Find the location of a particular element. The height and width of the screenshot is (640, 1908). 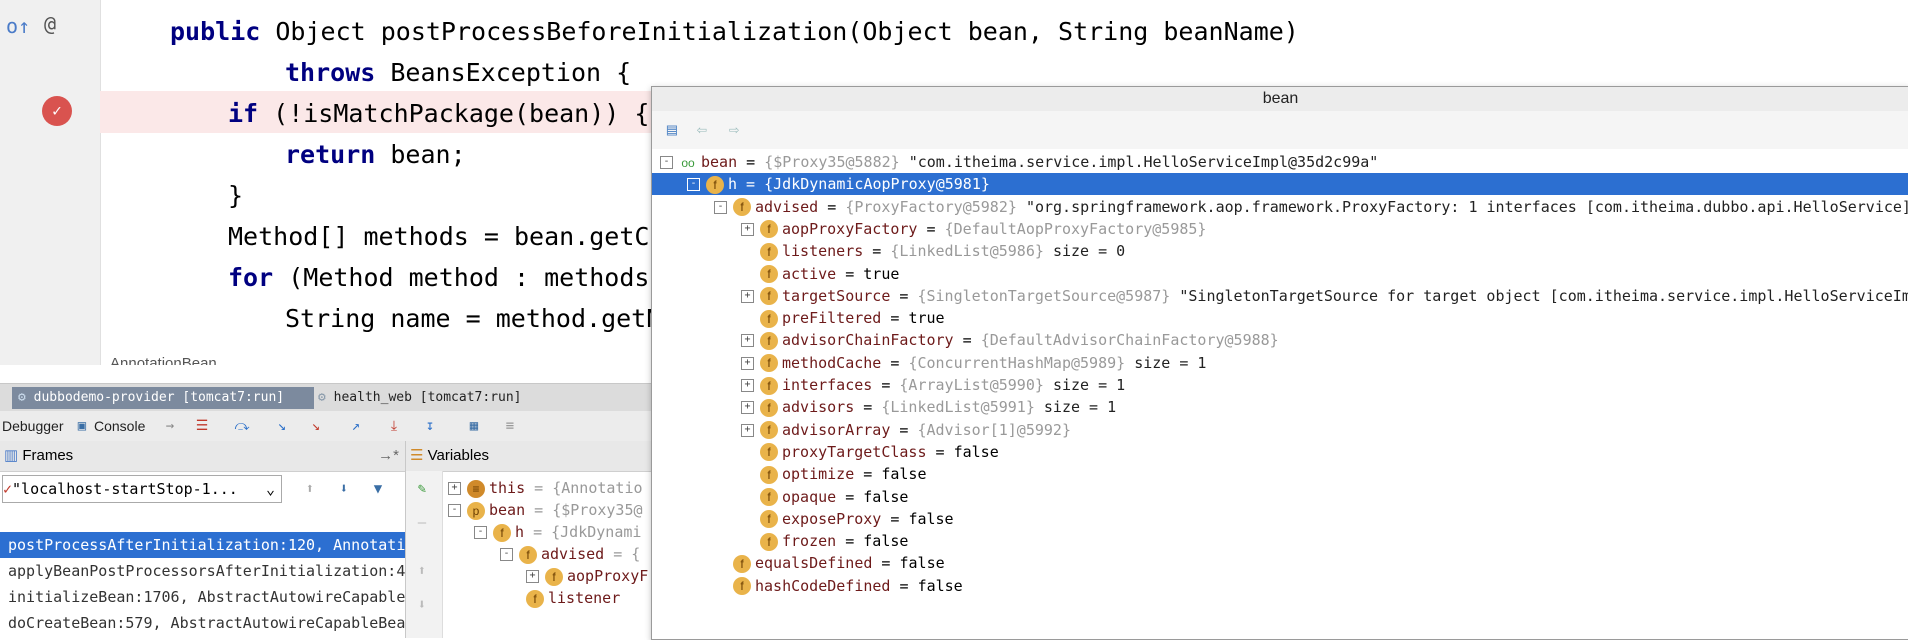

field-type: {DefaultAopProxyFactory@5985} is located at coordinates (1075, 228).